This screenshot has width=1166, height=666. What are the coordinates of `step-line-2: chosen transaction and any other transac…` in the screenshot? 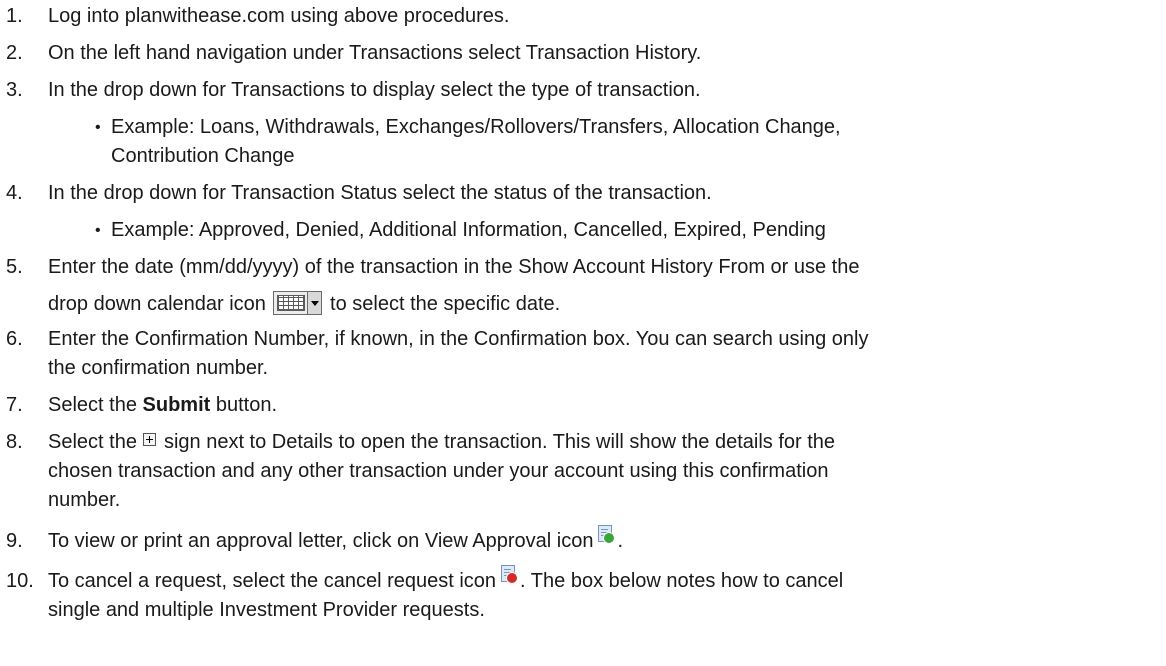 It's located at (438, 471).